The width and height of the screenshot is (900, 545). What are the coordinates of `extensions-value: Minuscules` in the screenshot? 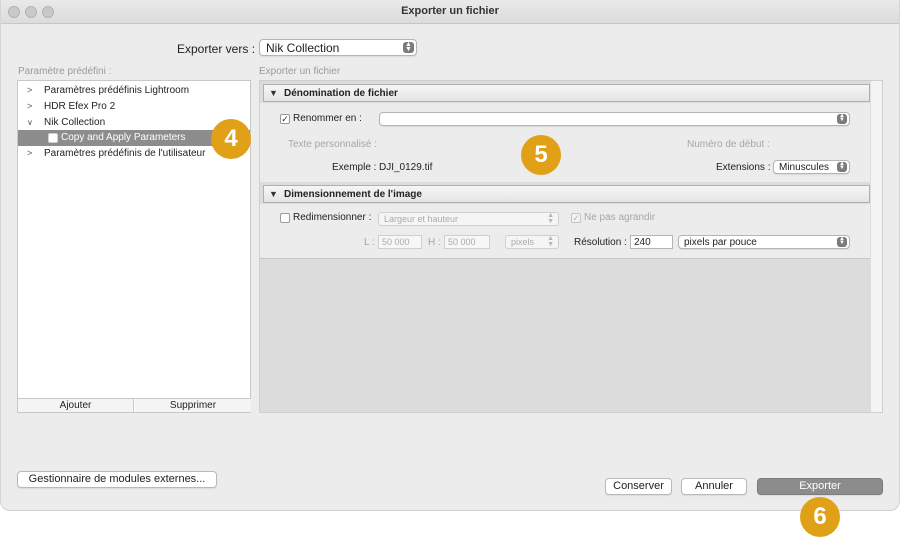 It's located at (804, 167).